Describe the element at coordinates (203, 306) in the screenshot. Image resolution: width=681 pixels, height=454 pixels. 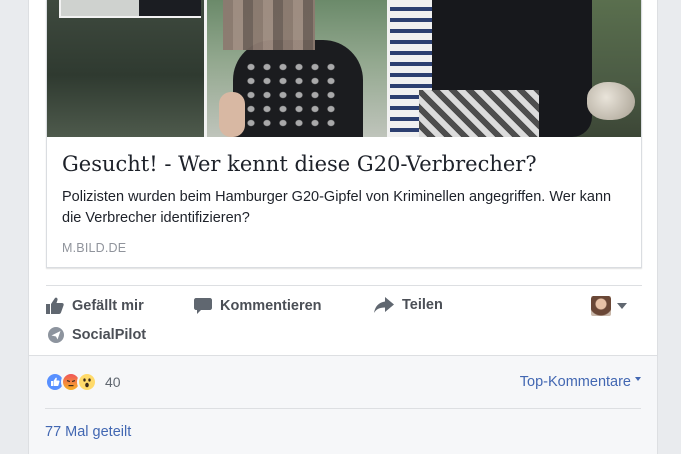
I see `comment-icon` at that location.